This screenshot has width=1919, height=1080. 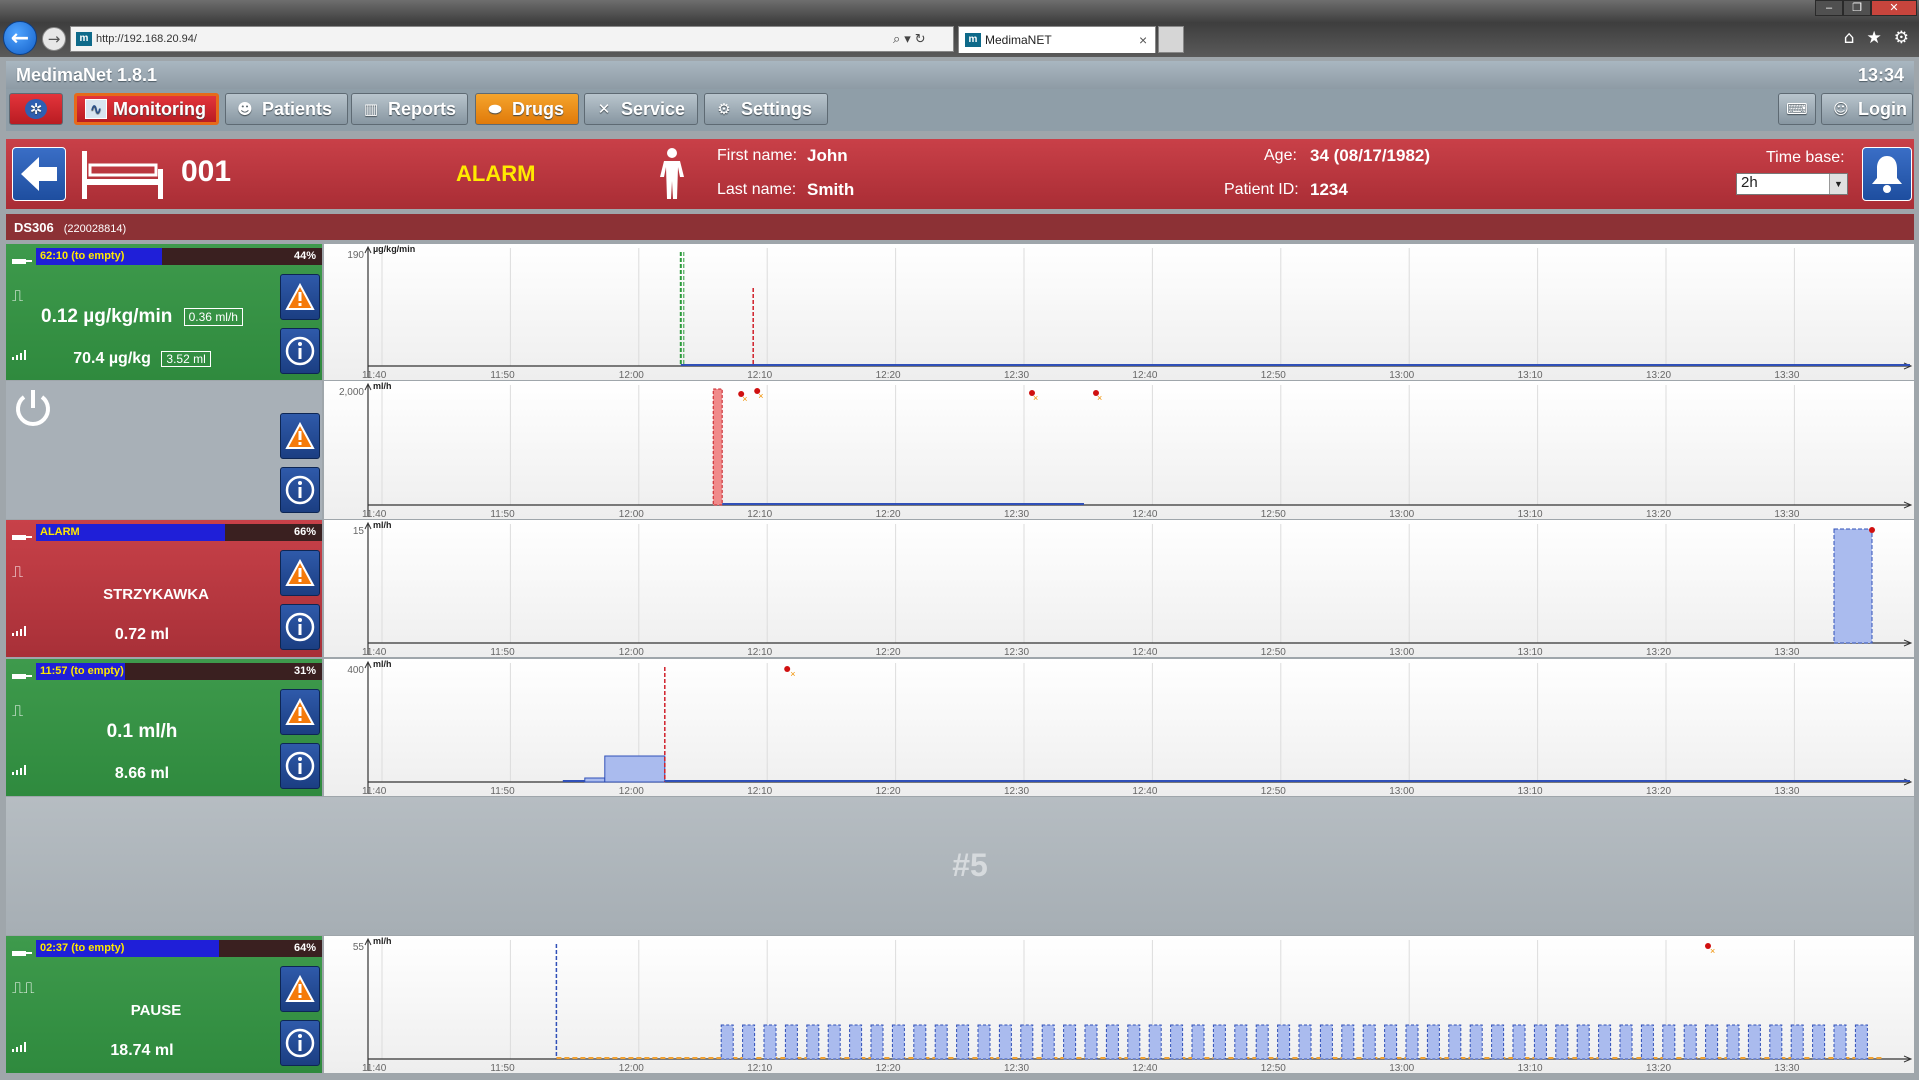 I want to click on menu-patients-button: ☻ Patients, so click(x=286, y=109).